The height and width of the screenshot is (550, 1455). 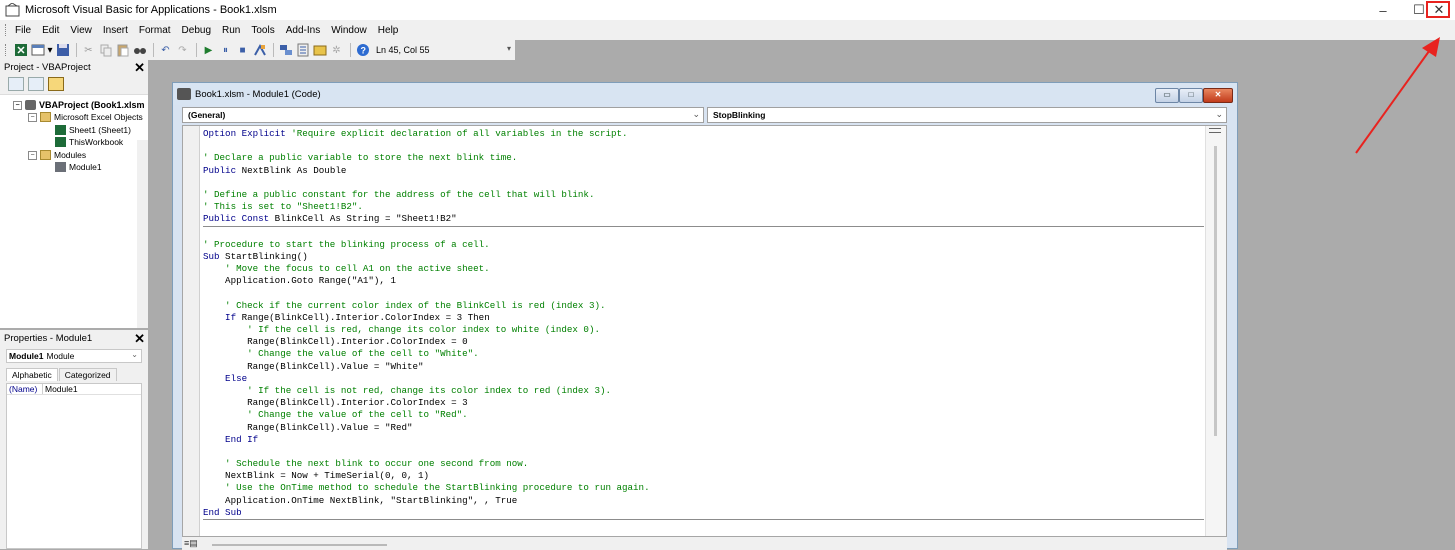 What do you see at coordinates (703, 281) in the screenshot?
I see `code-line: Application.Goto Range("A1"), 1` at bounding box center [703, 281].